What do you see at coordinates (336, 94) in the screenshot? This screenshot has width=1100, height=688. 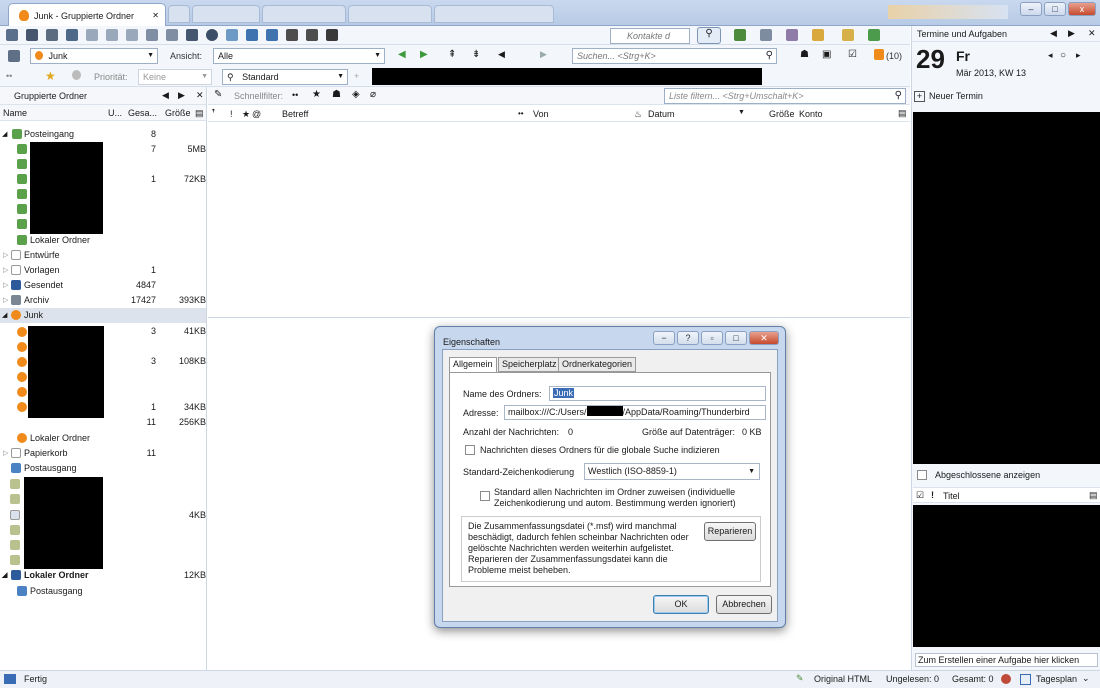 I see `contact-filter-icon: ☗` at bounding box center [336, 94].